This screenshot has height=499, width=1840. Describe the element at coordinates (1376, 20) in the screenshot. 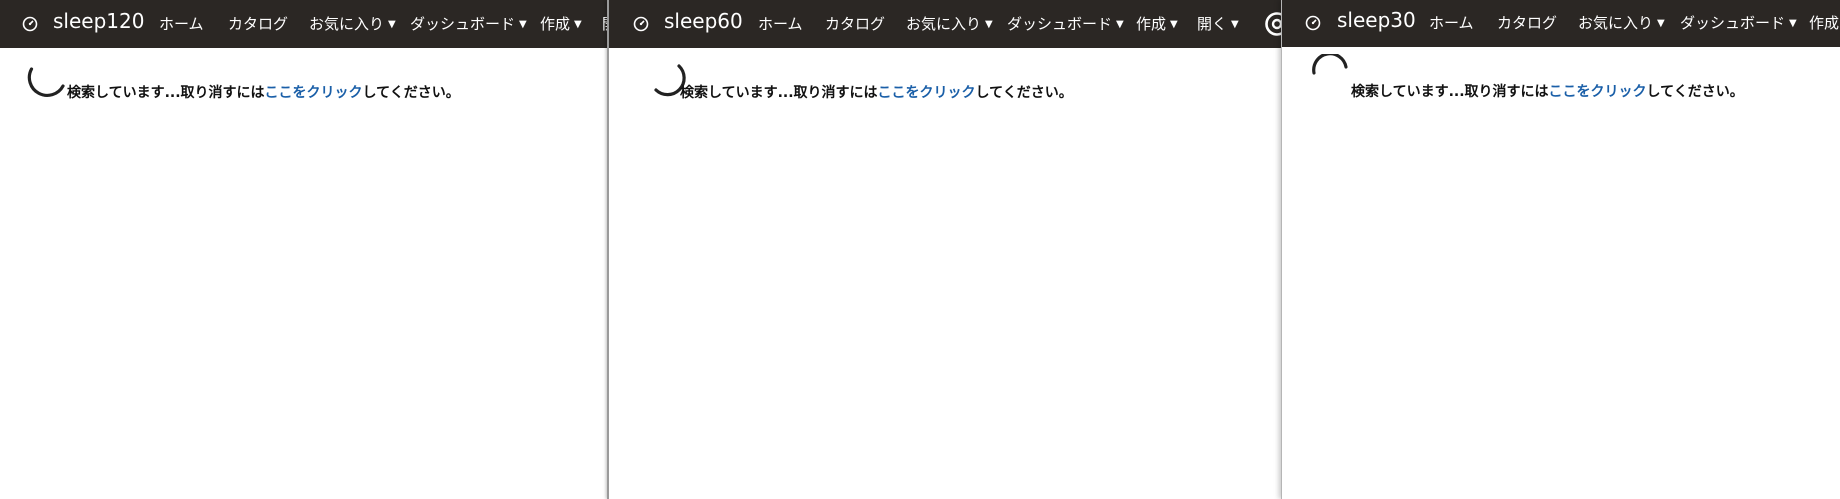

I see `app-title: sleep30` at that location.